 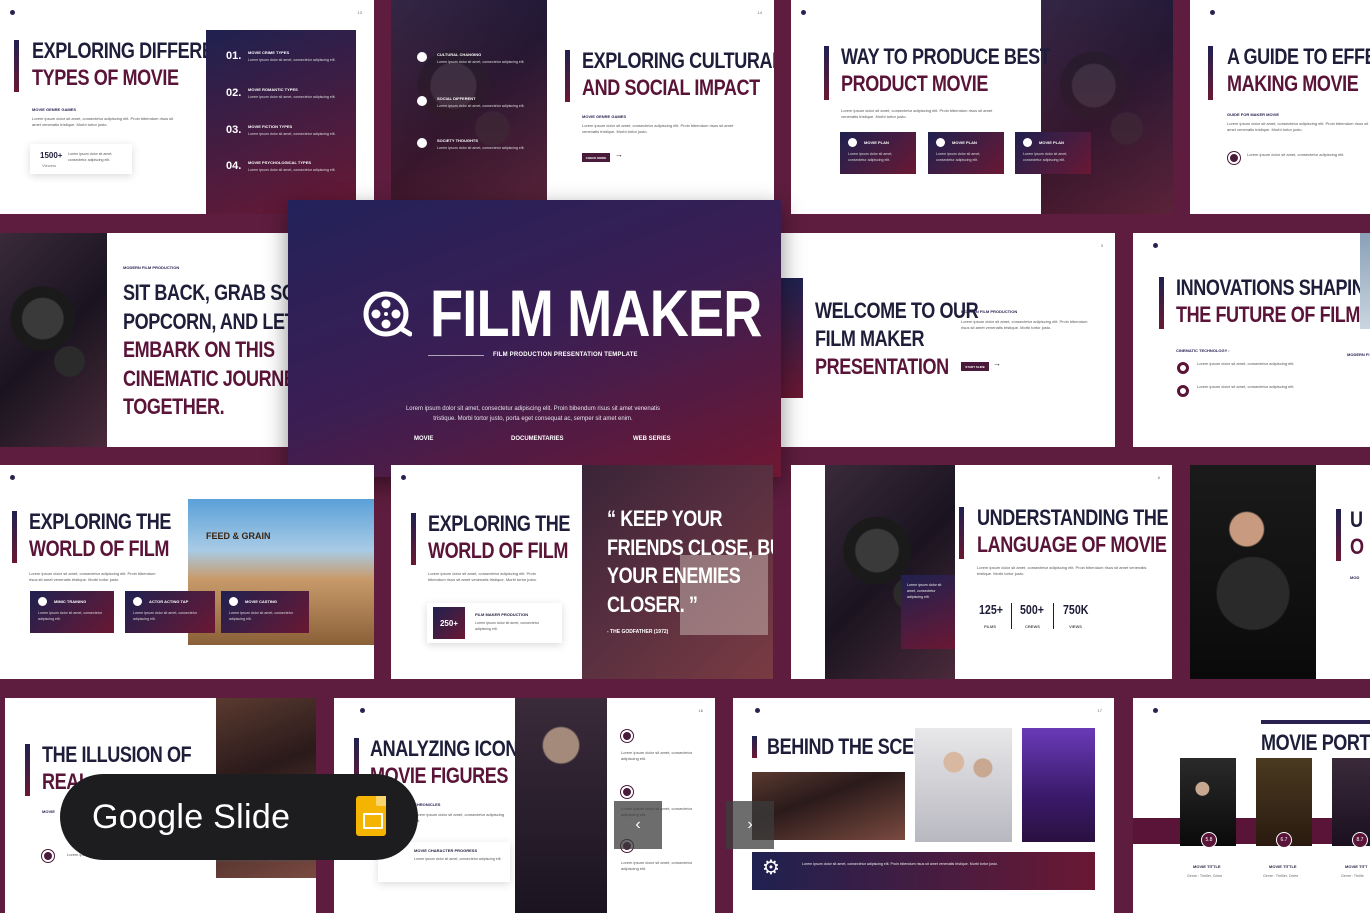 I want to click on stat-label: FILM MAKER PRODUCTION, so click(x=502, y=614).